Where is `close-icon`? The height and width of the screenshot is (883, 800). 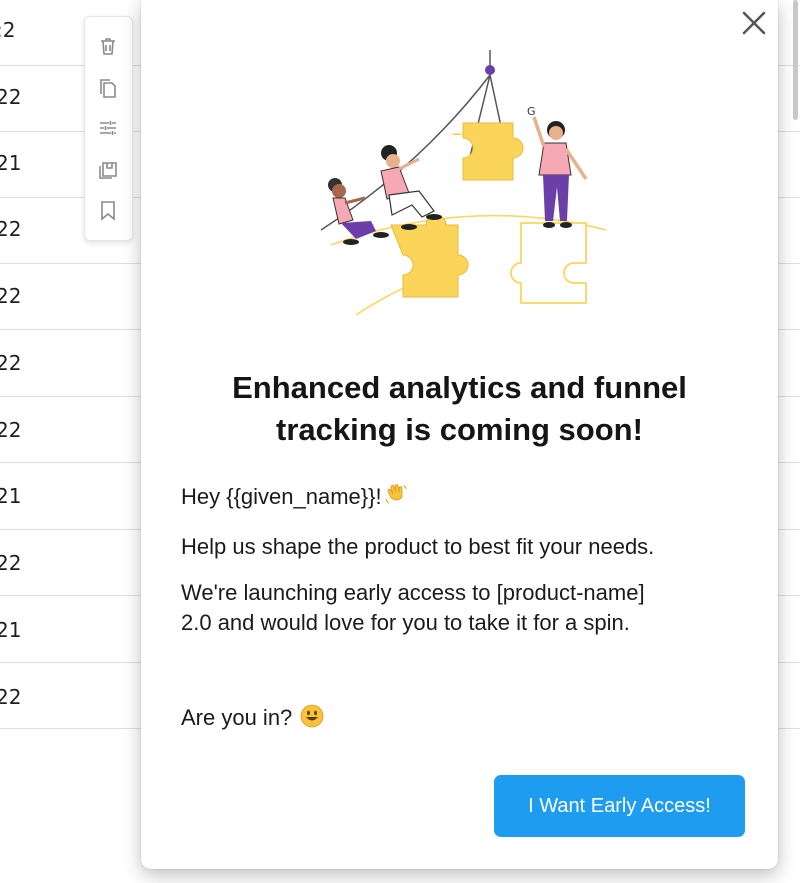
close-icon is located at coordinates (754, 23).